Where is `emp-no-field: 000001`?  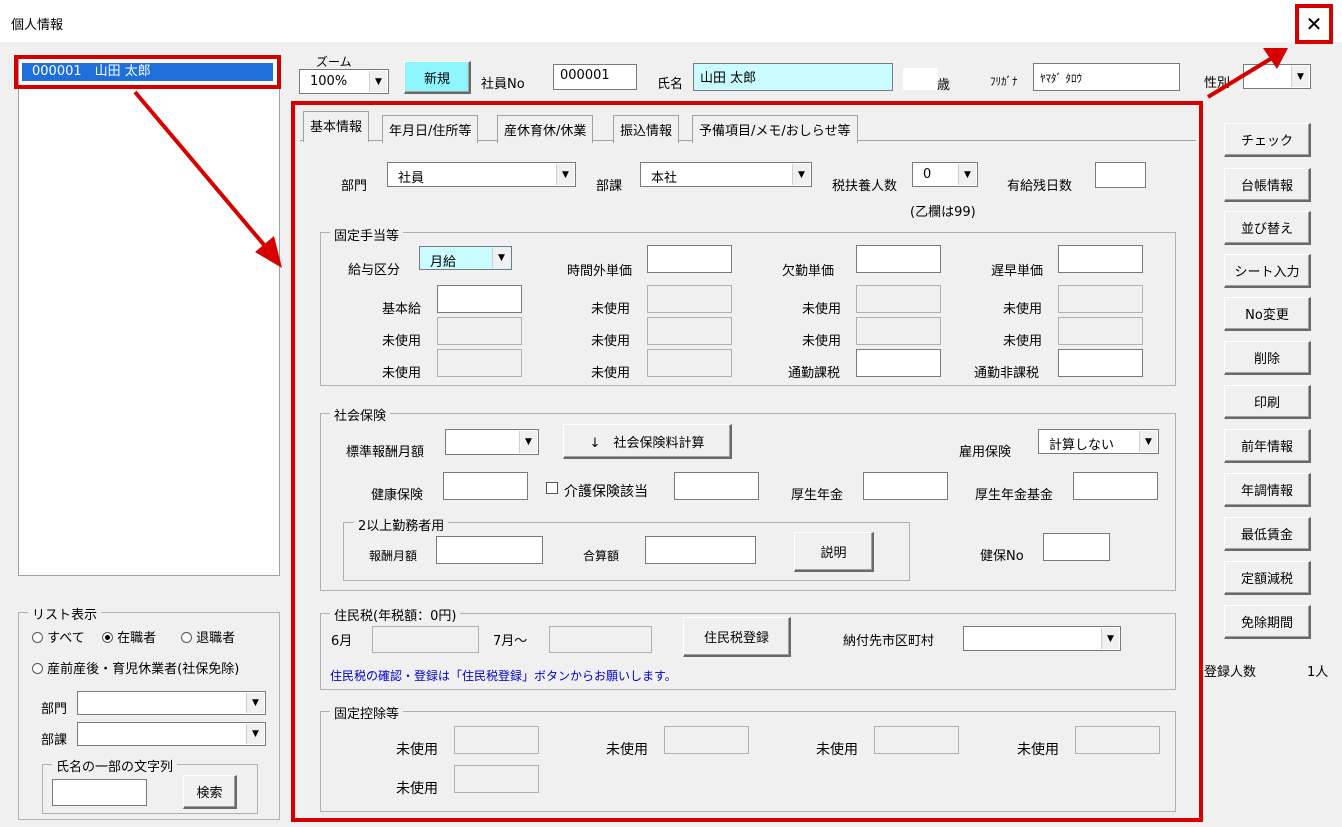 emp-no-field: 000001 is located at coordinates (595, 77).